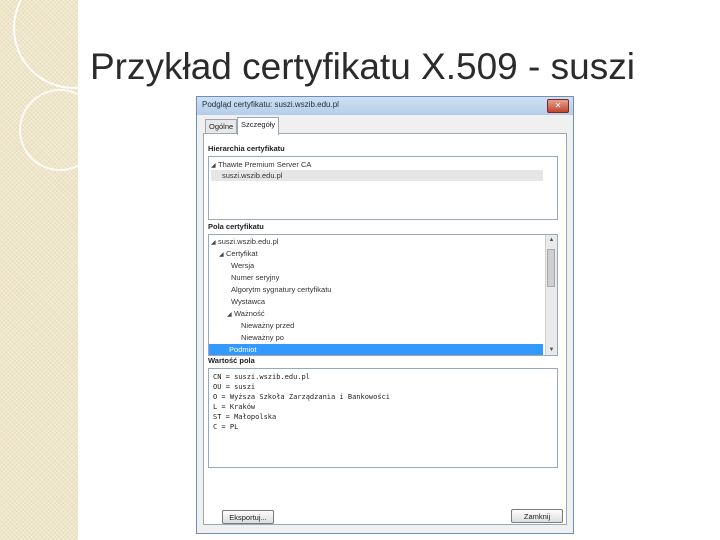 This screenshot has width=720, height=540. I want to click on close-icon: ✕, so click(558, 106).